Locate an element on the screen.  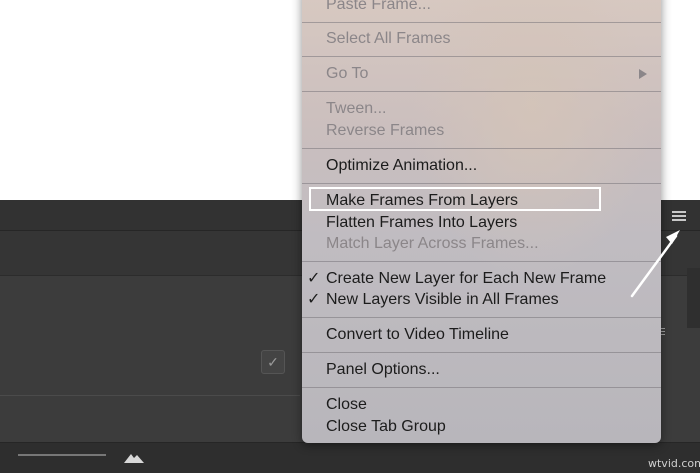
menu-item-new-layers-visible: New Layers Visible in All Frames is located at coordinates (442, 299).